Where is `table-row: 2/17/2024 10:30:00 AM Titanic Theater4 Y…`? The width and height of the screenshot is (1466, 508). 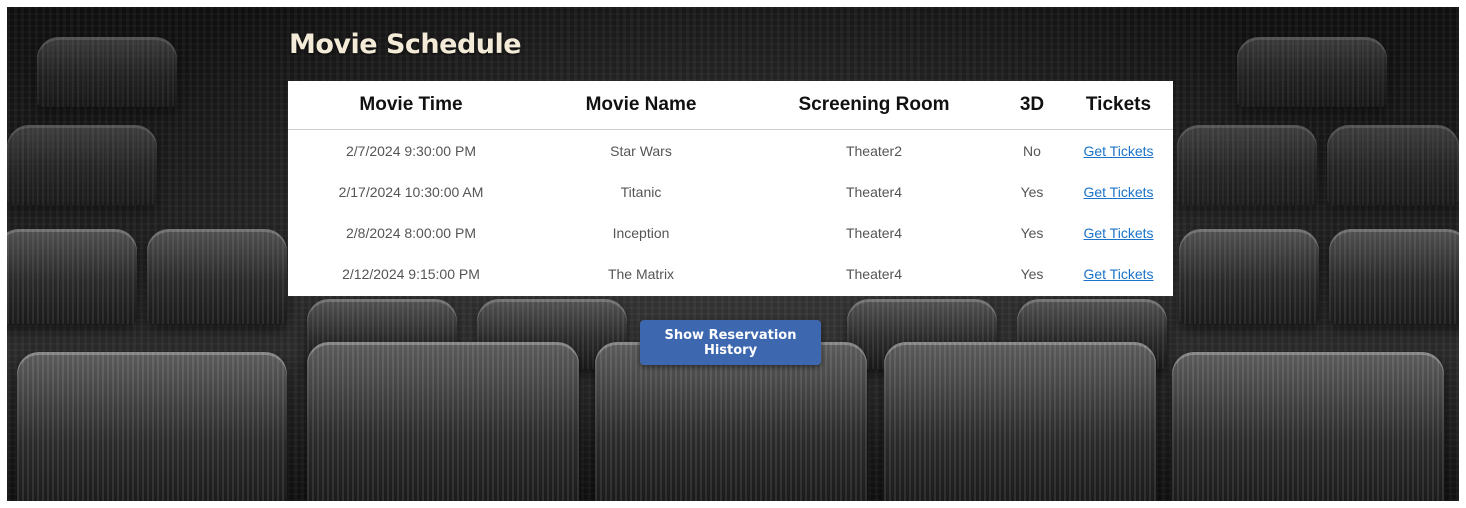
table-row: 2/17/2024 10:30:00 AM Titanic Theater4 Y… is located at coordinates (730, 191).